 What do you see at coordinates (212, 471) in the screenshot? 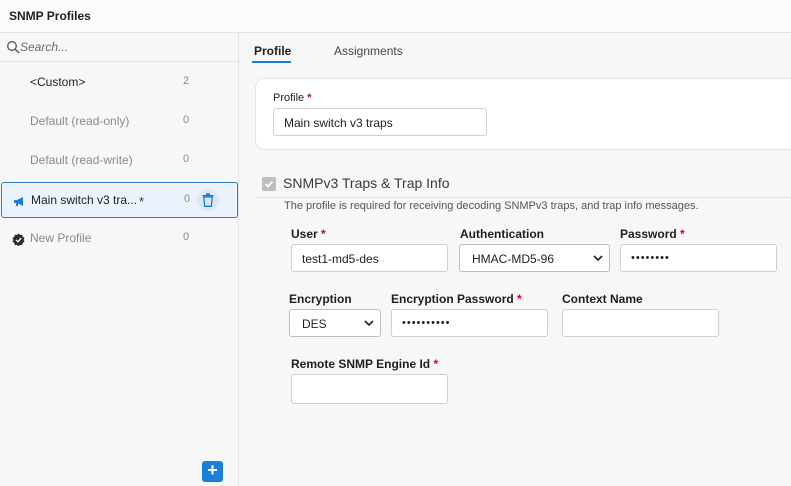
I see `add-profile-button: +` at bounding box center [212, 471].